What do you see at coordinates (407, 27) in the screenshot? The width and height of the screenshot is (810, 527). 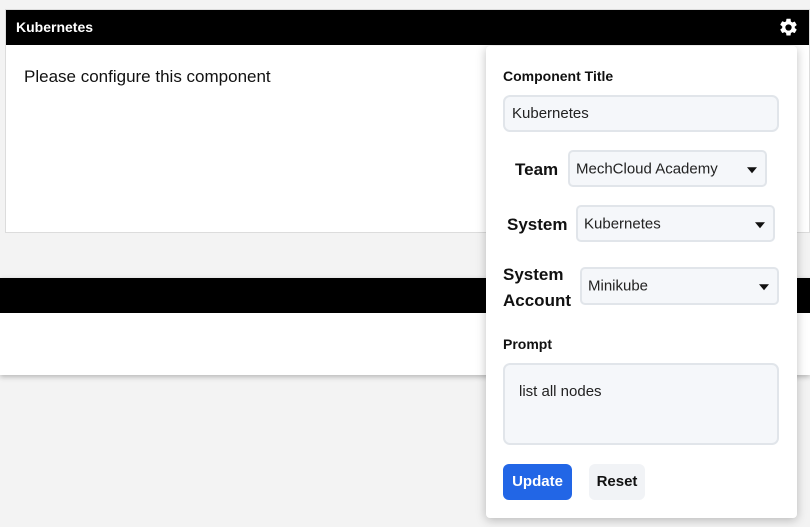 I see `card-header: Kubernetes` at bounding box center [407, 27].